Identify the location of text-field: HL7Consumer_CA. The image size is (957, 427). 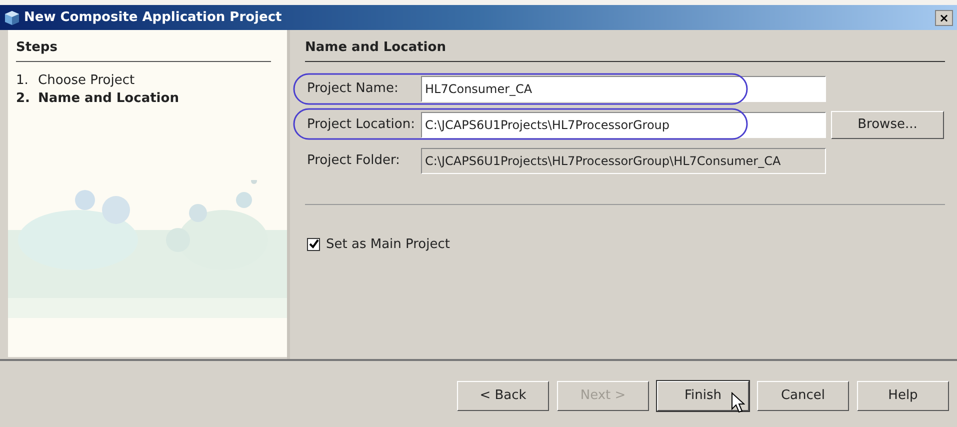
(623, 89).